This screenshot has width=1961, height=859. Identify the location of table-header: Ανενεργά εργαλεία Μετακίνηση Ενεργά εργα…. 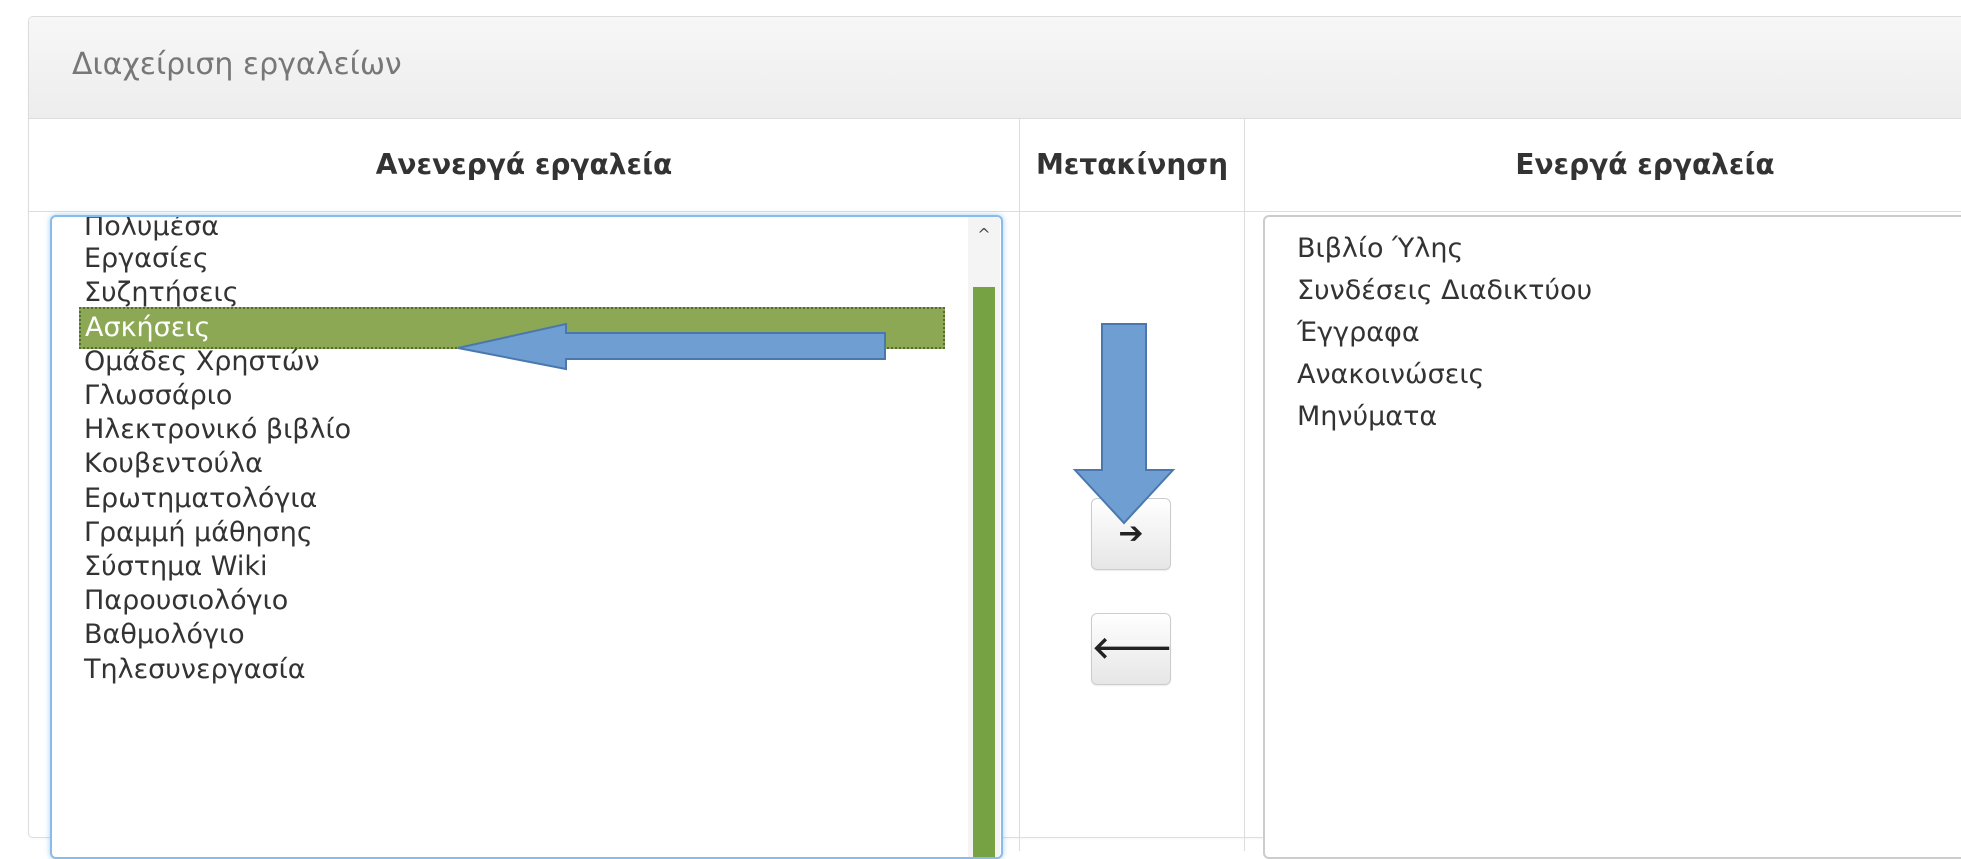
(995, 165).